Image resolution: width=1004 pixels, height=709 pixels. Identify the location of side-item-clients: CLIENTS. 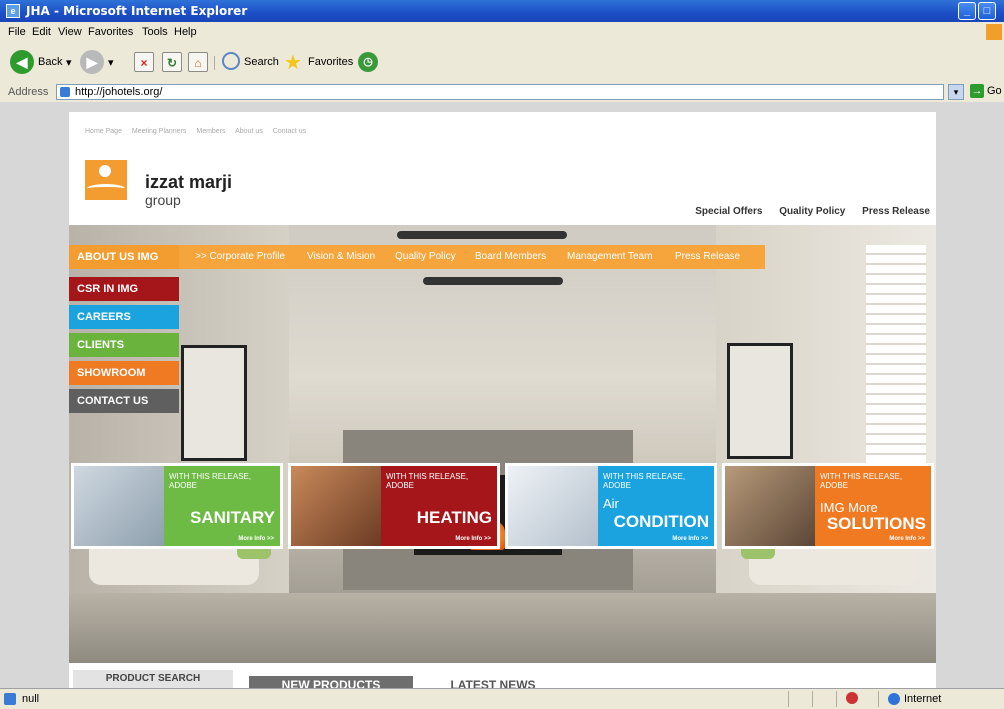
(124, 345).